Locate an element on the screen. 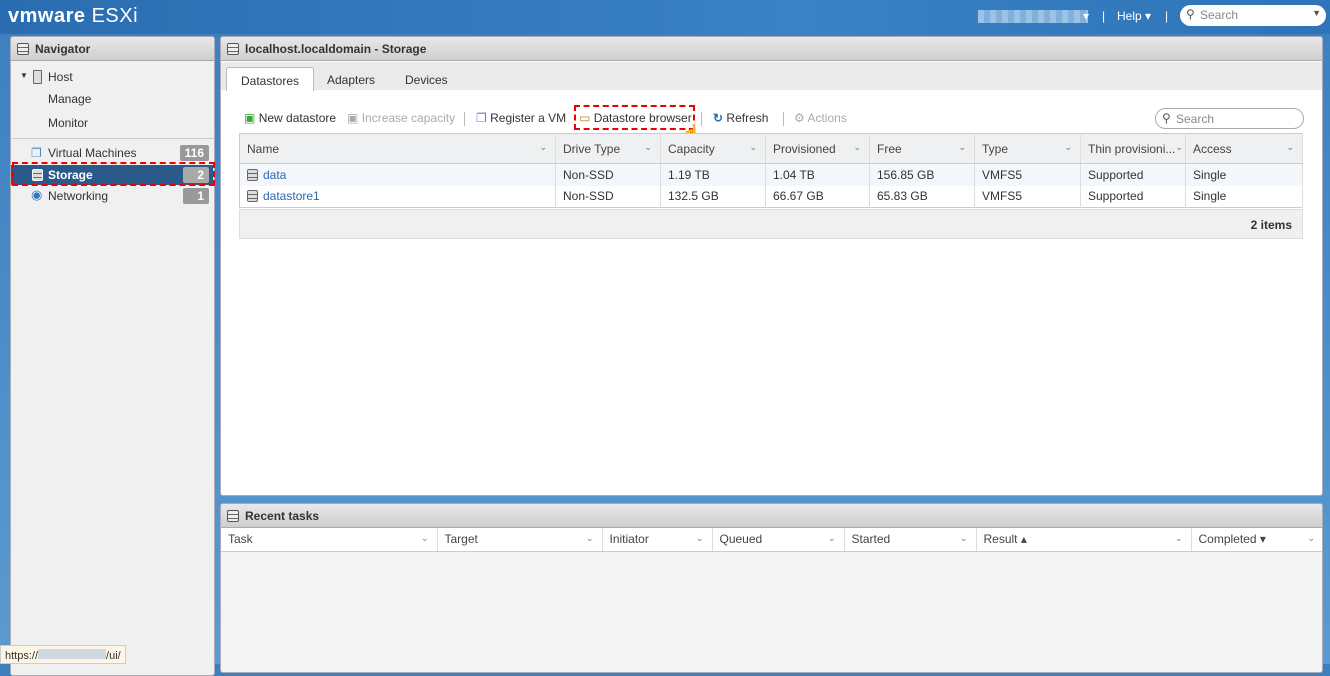 The image size is (1330, 676). vmware-logo: vmware ESXi is located at coordinates (73, 16).